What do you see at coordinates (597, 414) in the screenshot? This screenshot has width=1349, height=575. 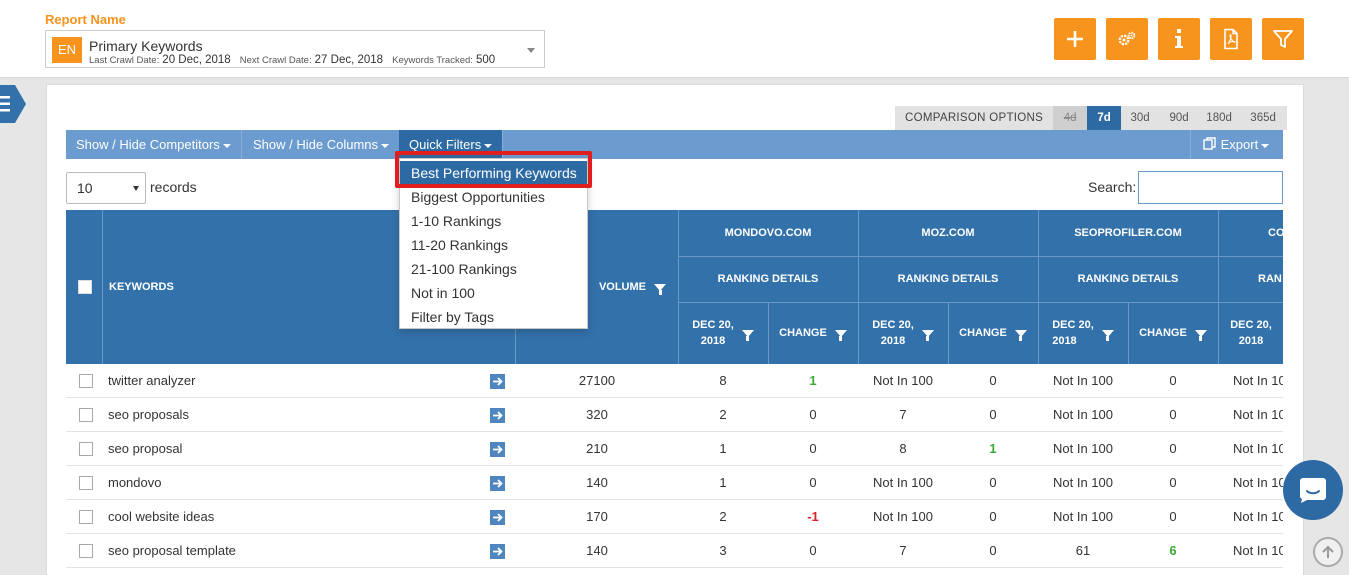 I see `volume-cell: 320` at bounding box center [597, 414].